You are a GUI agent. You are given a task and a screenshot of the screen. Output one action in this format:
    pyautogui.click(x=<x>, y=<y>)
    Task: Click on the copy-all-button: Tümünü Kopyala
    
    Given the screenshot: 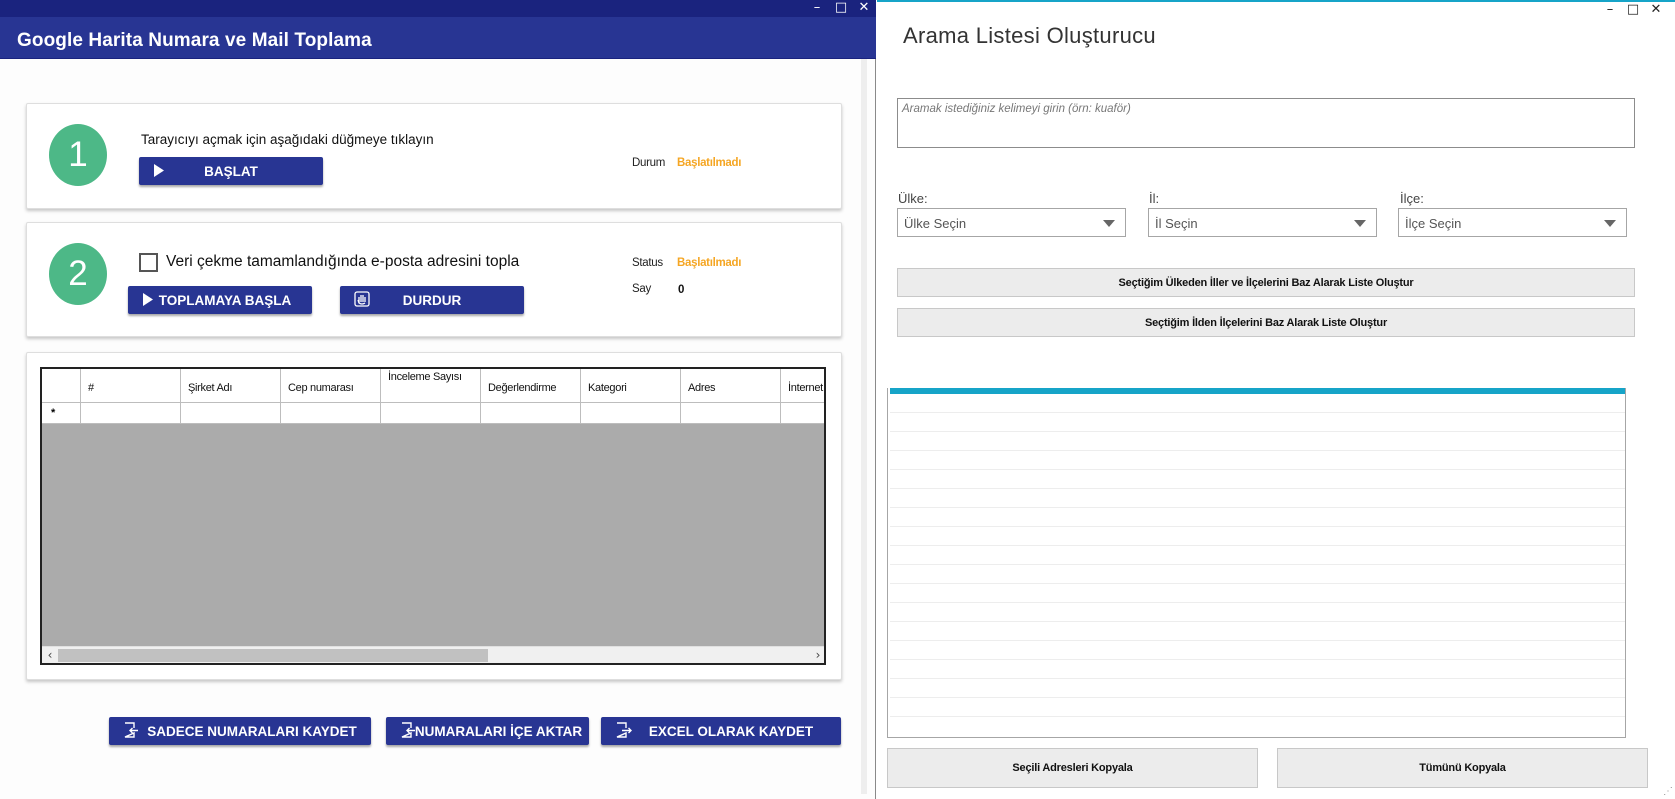 What is the action you would take?
    pyautogui.click(x=1462, y=768)
    